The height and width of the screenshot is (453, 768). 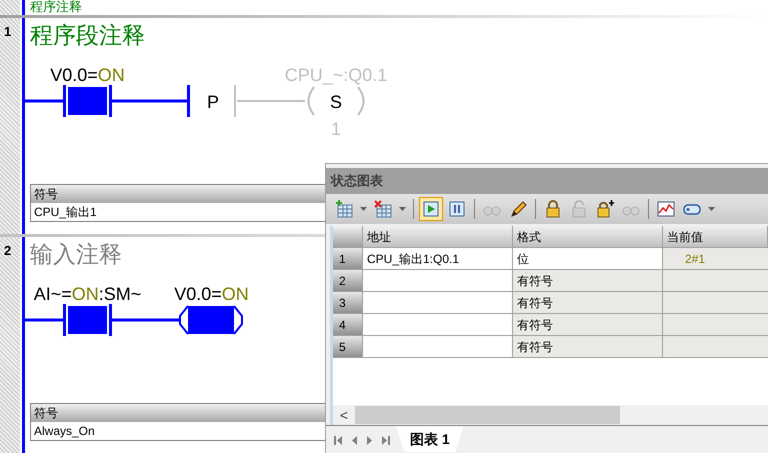 What do you see at coordinates (336, 102) in the screenshot?
I see `coil-letter: S` at bounding box center [336, 102].